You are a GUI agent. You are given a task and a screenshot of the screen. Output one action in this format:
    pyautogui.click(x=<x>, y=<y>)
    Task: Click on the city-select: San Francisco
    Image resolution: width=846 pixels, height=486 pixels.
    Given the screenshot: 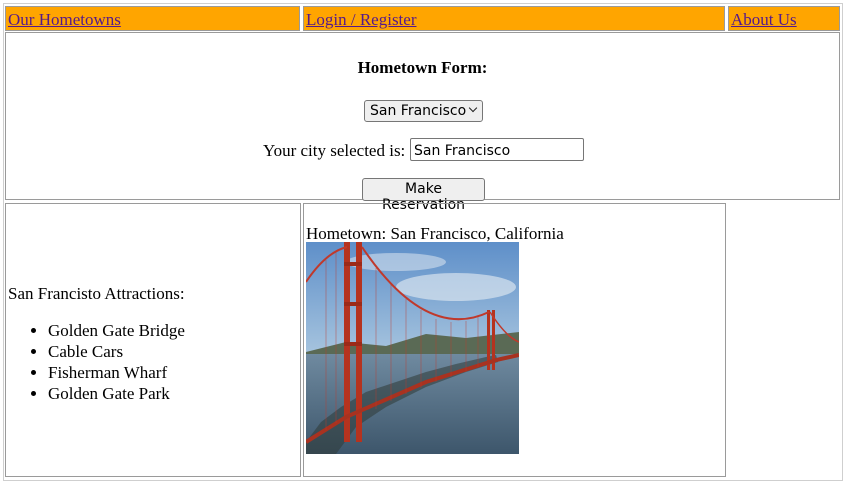 What is the action you would take?
    pyautogui.click(x=423, y=111)
    